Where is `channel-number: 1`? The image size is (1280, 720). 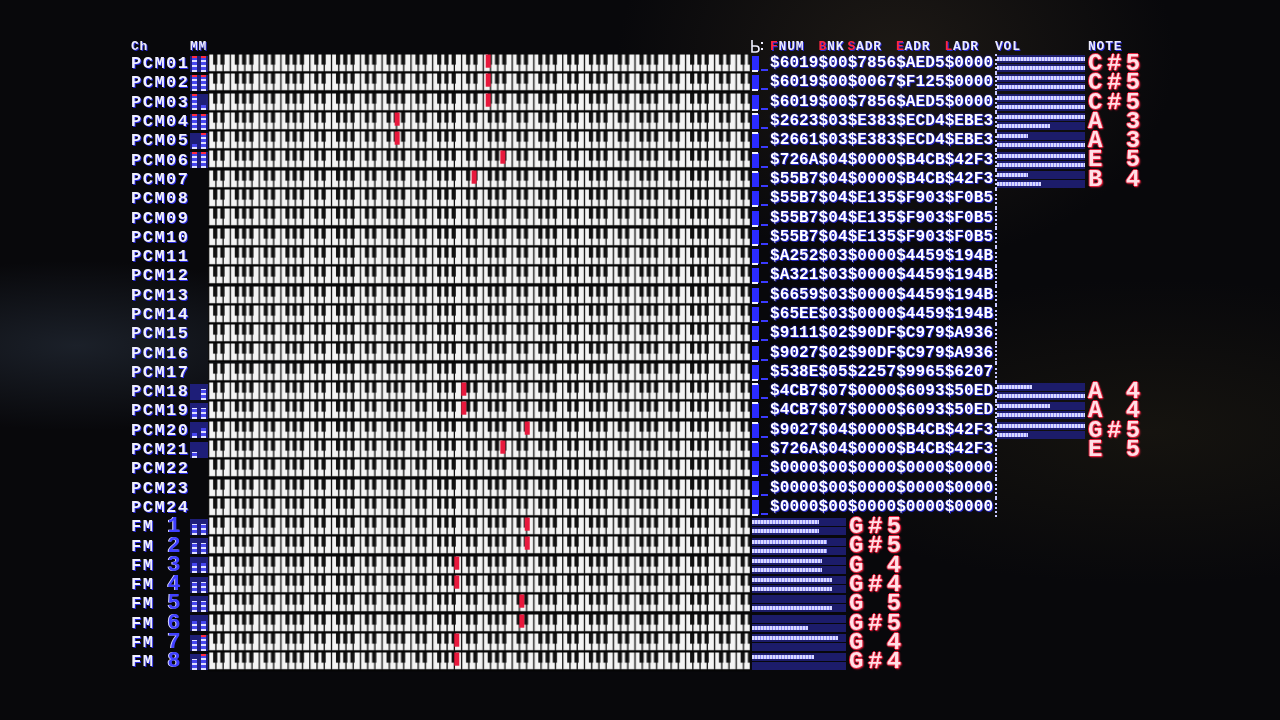 channel-number: 1 is located at coordinates (174, 527).